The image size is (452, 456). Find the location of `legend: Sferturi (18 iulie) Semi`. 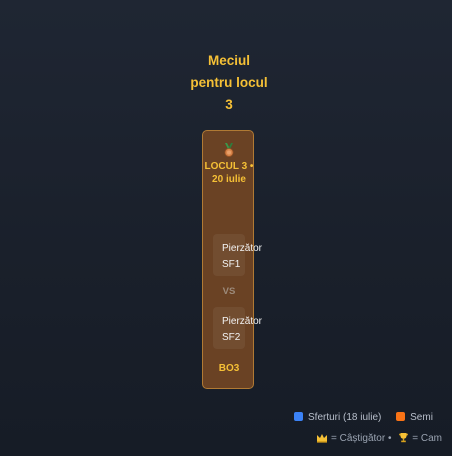

legend: Sferturi (18 iulie) Semi is located at coordinates (369, 418).